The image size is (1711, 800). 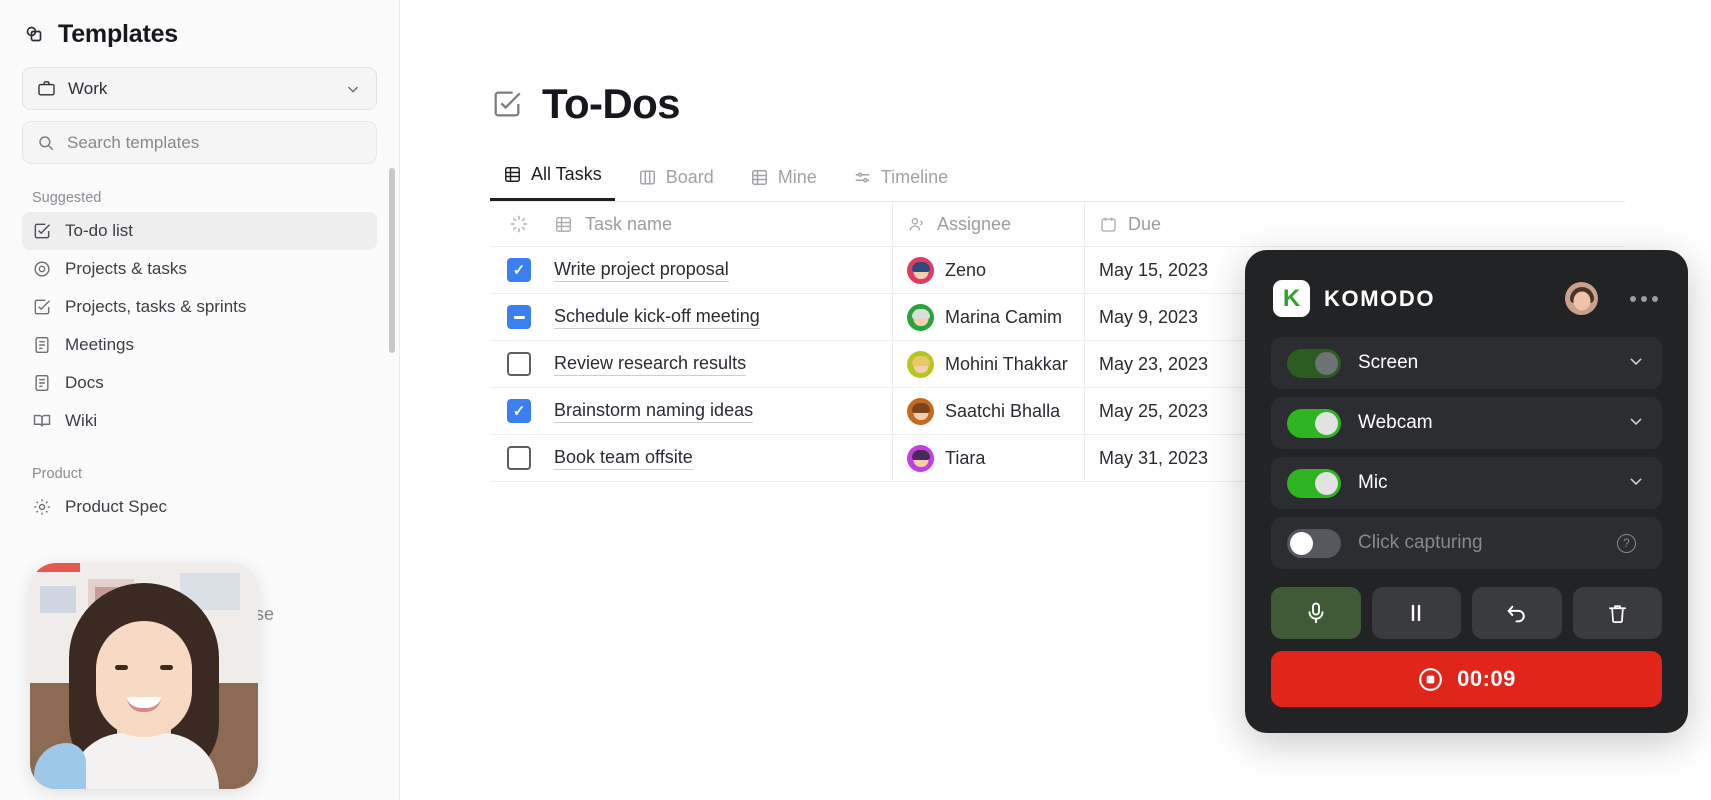 What do you see at coordinates (214, 142) in the screenshot?
I see `search-input` at bounding box center [214, 142].